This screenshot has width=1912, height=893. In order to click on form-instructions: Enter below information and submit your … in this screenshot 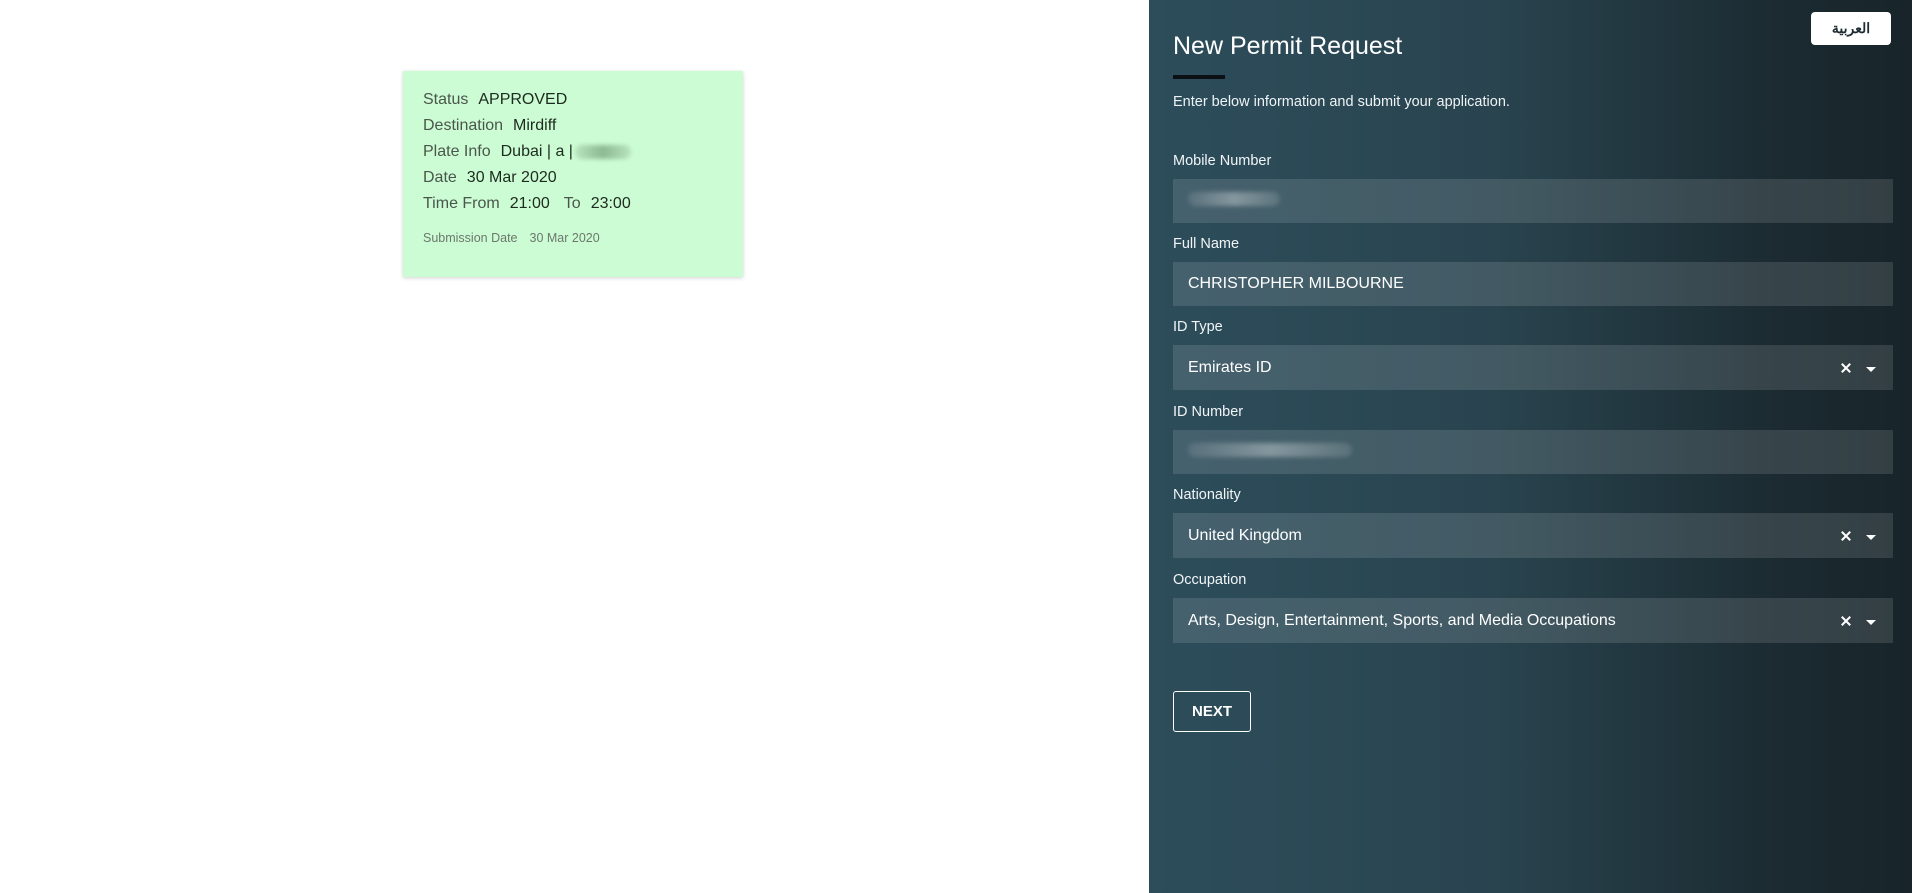, I will do `click(1341, 102)`.